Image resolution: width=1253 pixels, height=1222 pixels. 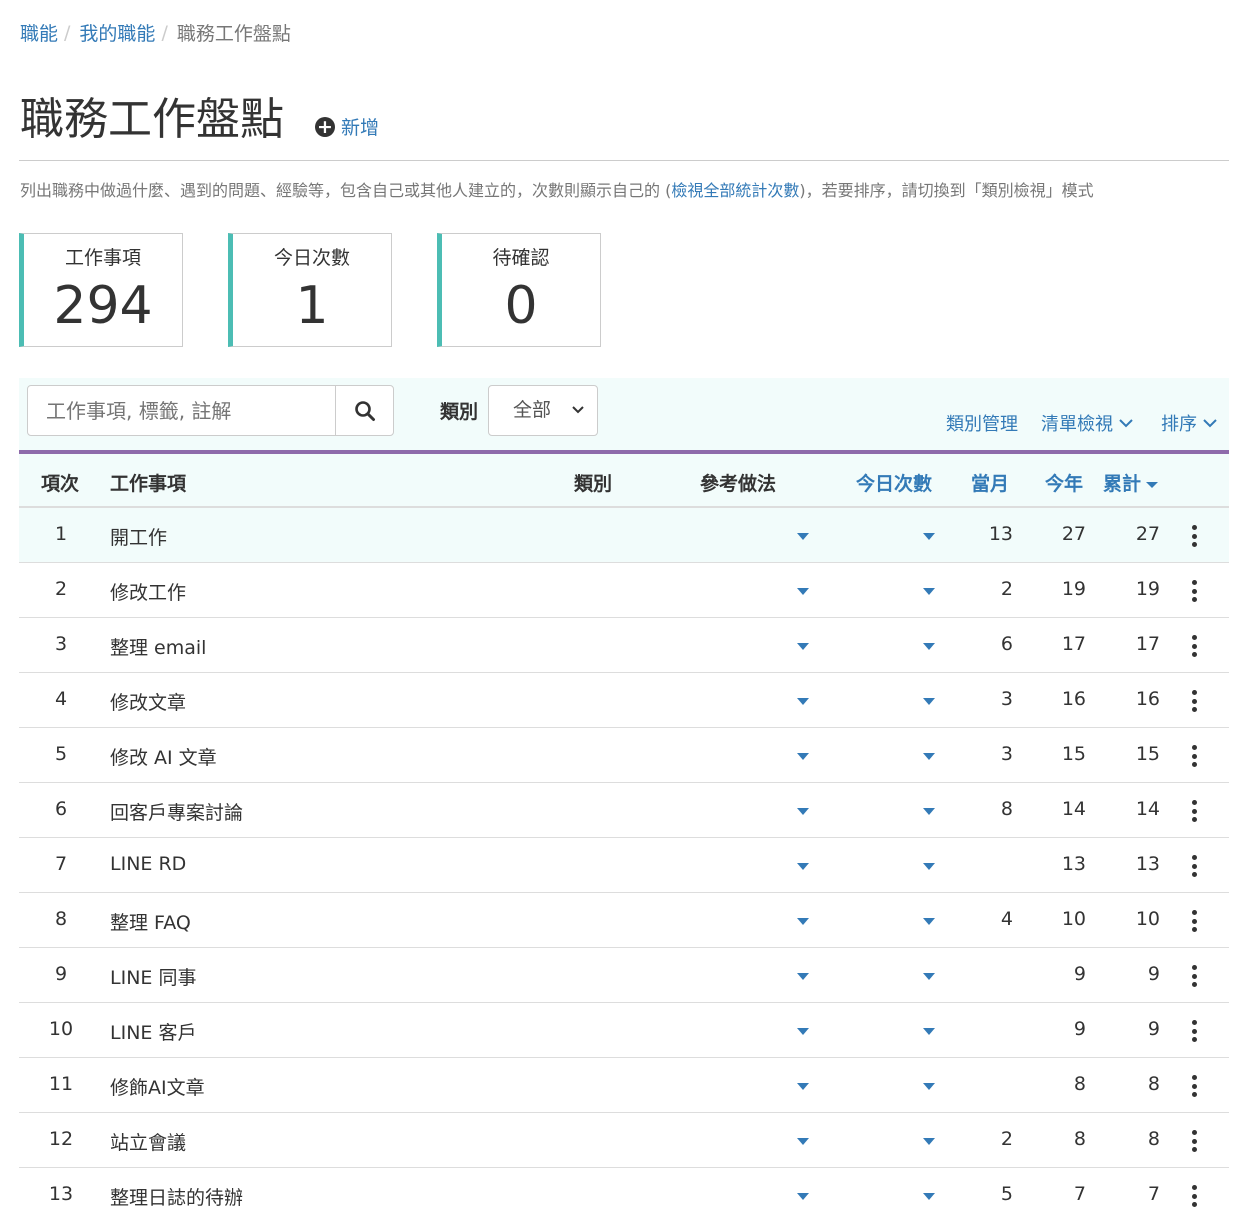 I want to click on row-work-item: 修飾AI文章, so click(x=157, y=1086).